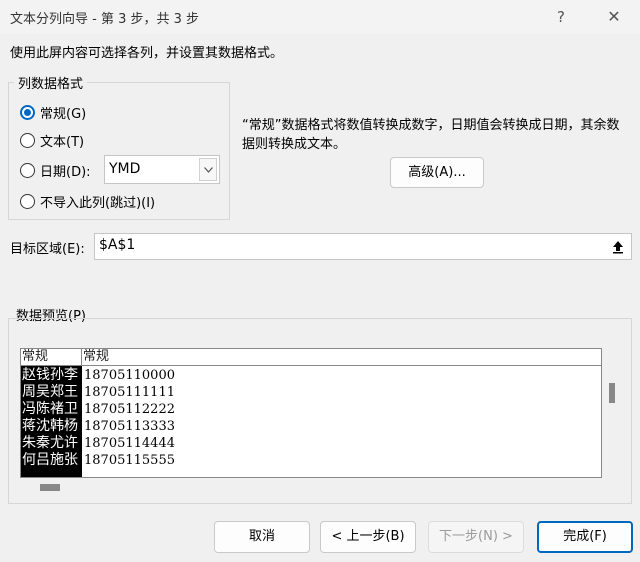  I want to click on back-button: < 上一步(B), so click(368, 537).